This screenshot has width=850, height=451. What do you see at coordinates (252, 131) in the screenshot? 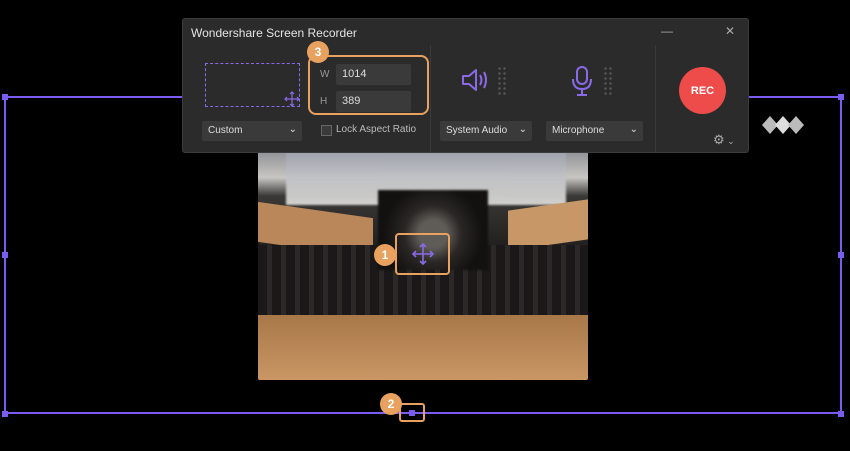
I see `area-mode-select: Custom ⌄` at bounding box center [252, 131].